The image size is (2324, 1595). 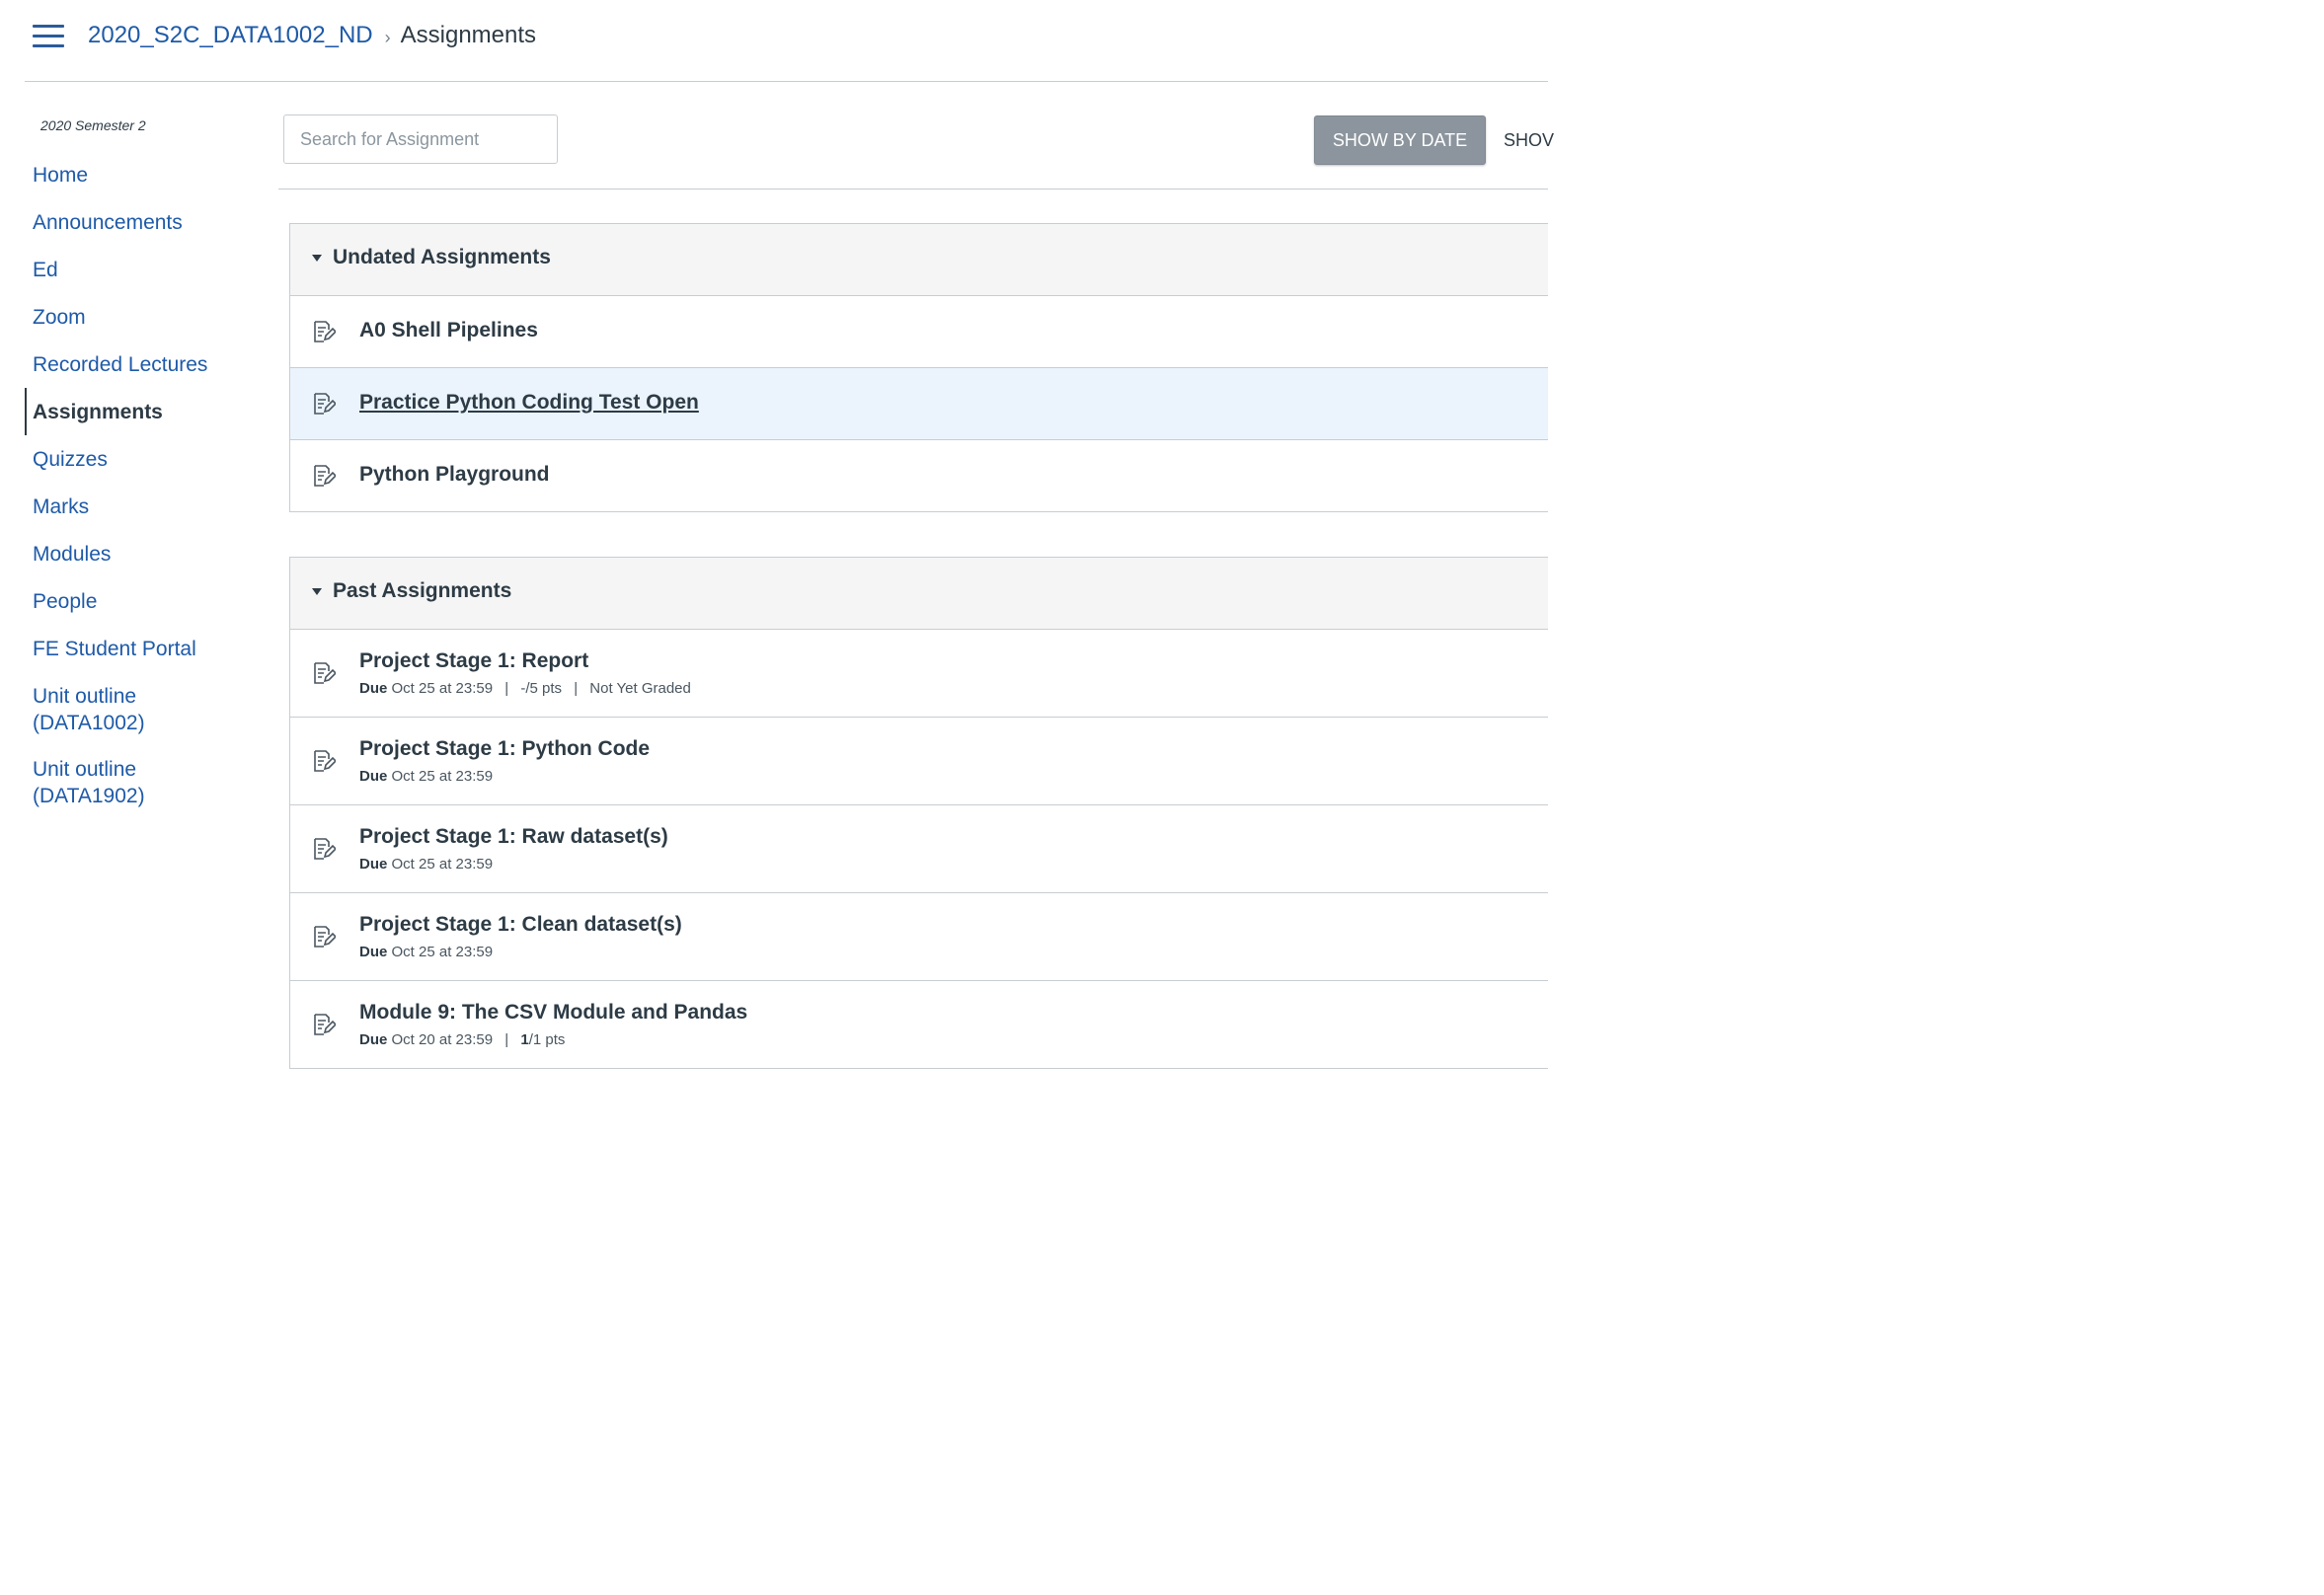 I want to click on assignment-row: Practice Python Coding Test Open, so click(x=919, y=404).